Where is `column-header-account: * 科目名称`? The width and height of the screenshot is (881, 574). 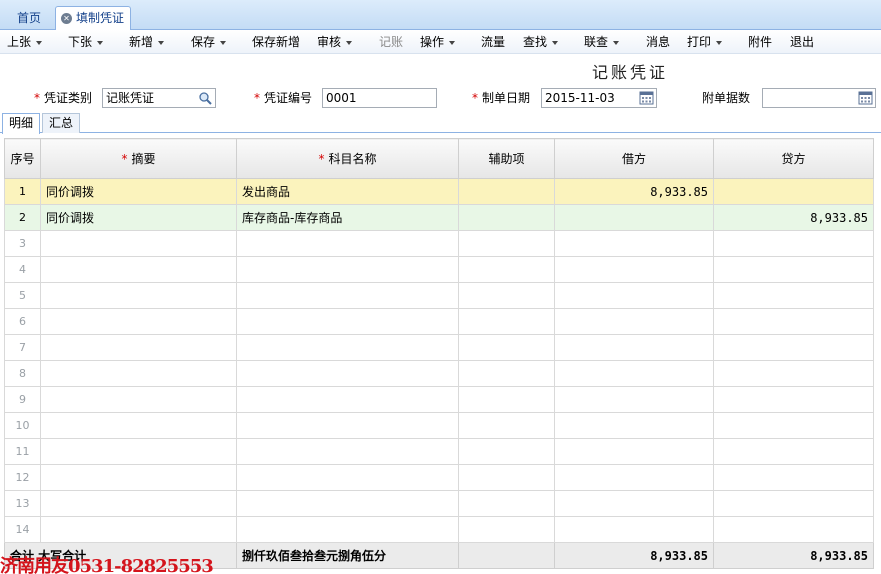 column-header-account: * 科目名称 is located at coordinates (347, 158).